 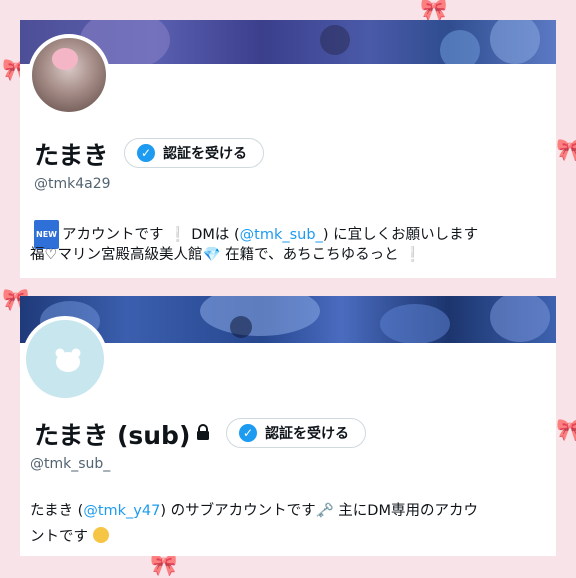 I want to click on username-handle: @tmk_sub_, so click(x=70, y=464).